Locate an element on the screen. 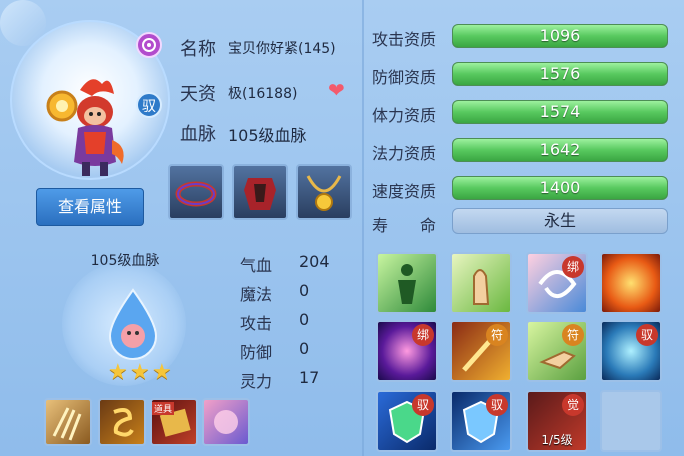 This screenshot has height=456, width=684. sword-strike-icon: 符 is located at coordinates (481, 351).